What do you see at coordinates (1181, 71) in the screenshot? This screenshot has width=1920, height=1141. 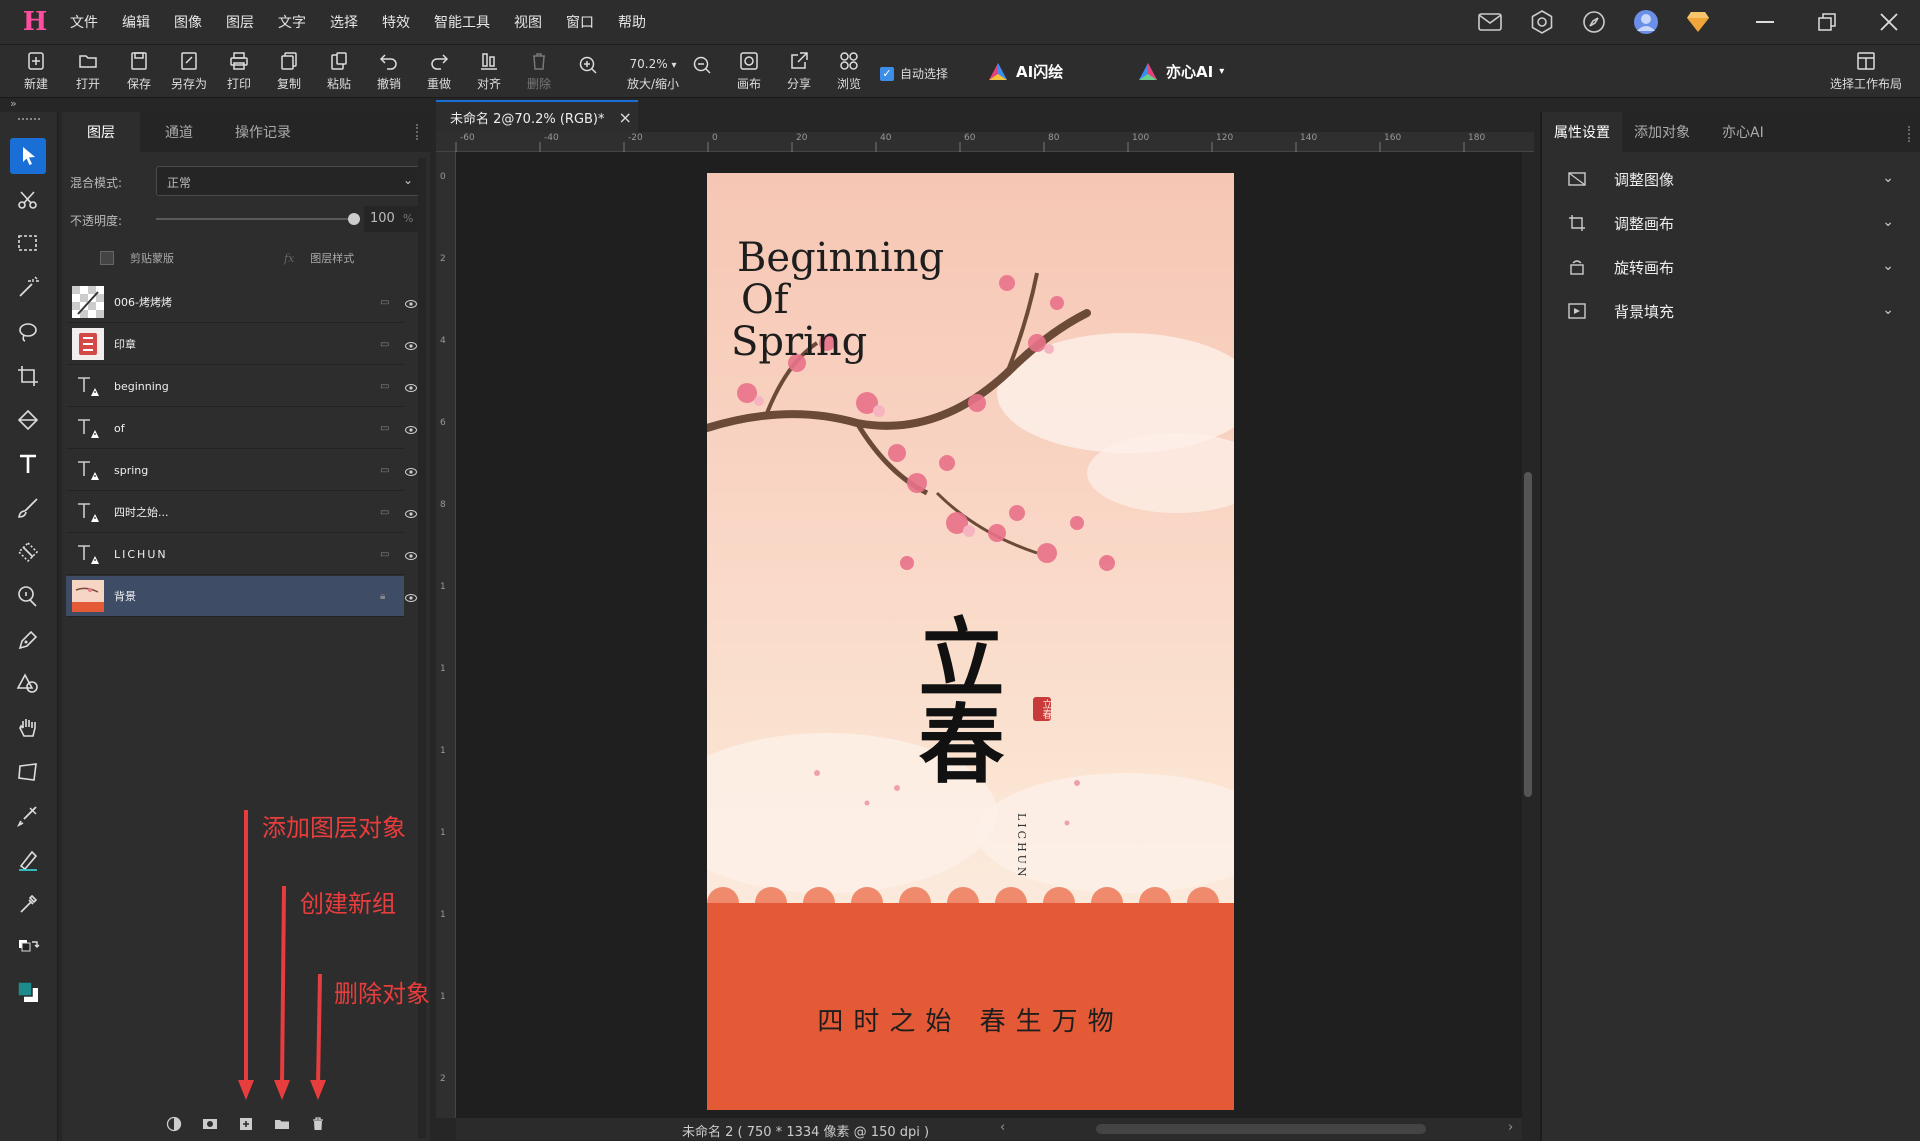 I see `yixin-ai-button: 亦心AI ▾` at bounding box center [1181, 71].